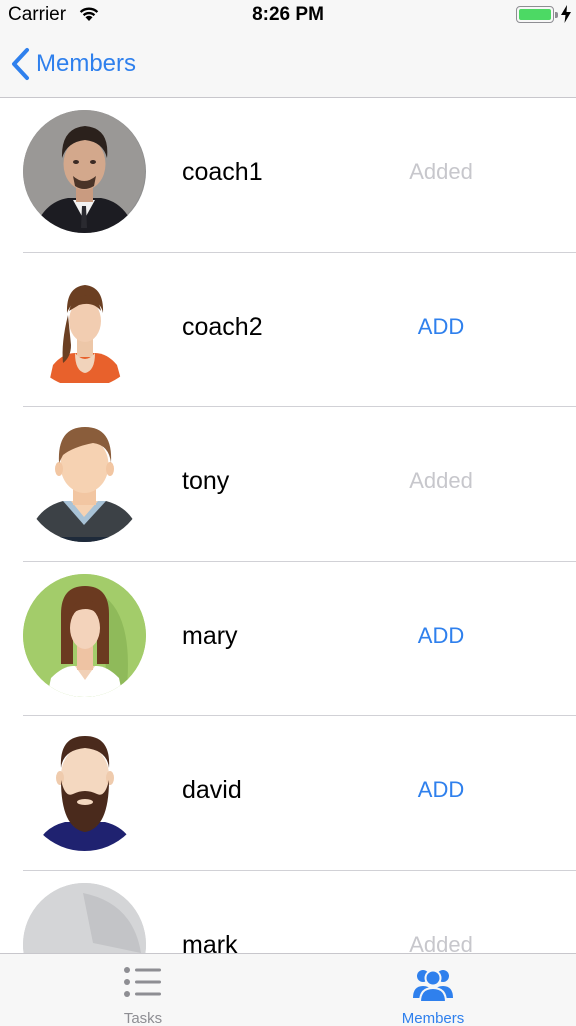  I want to click on charging-bolt-icon, so click(566, 14).